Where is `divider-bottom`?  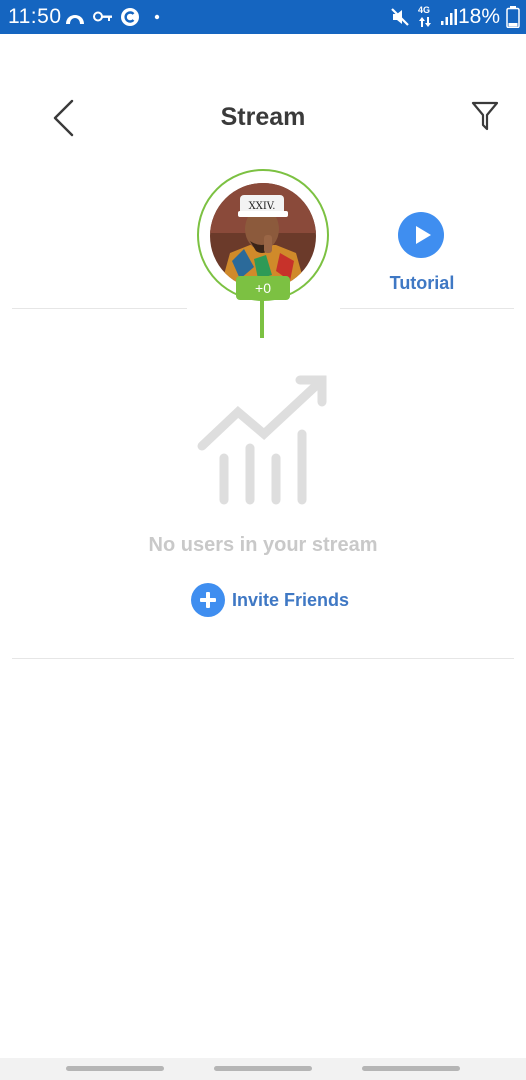 divider-bottom is located at coordinates (263, 658).